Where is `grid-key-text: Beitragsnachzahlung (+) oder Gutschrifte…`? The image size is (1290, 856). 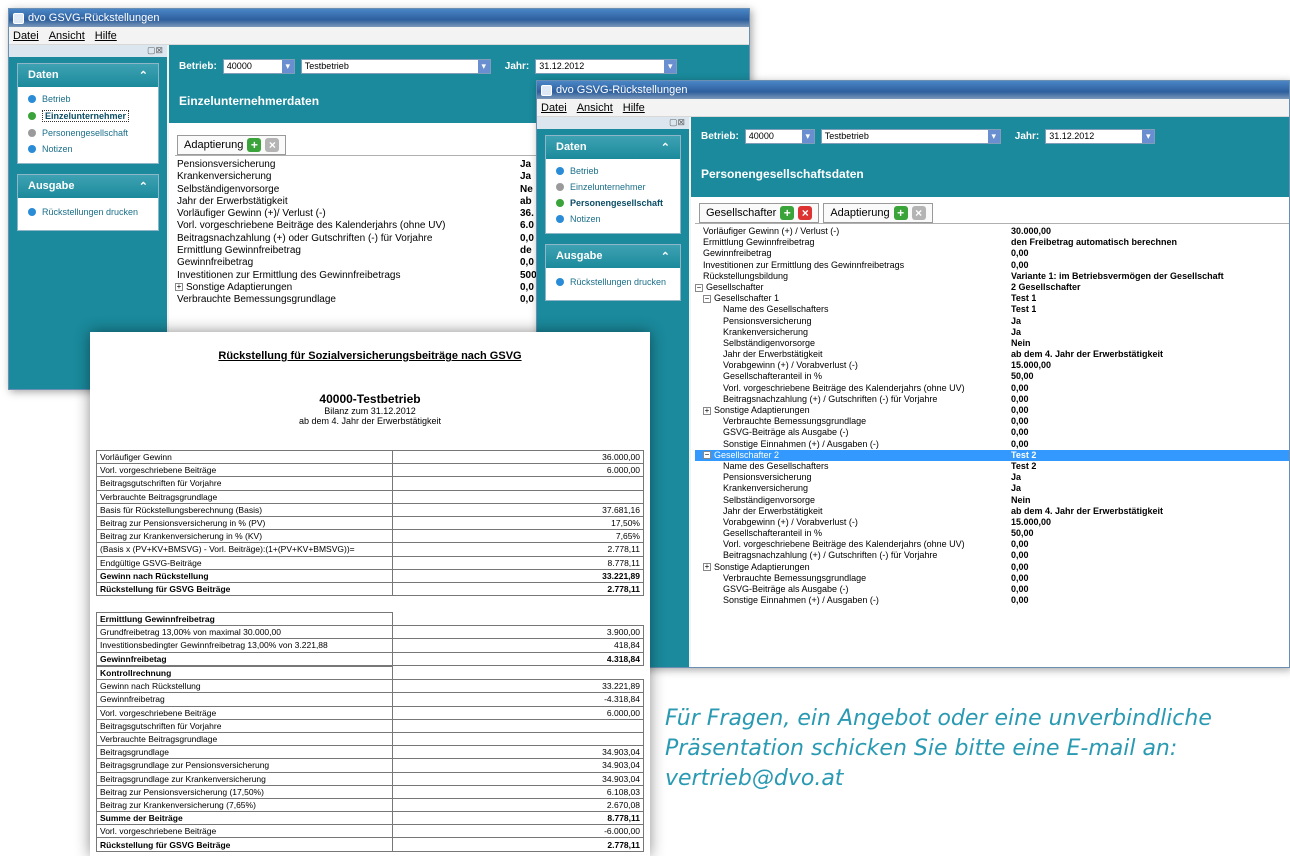
grid-key-text: Beitragsnachzahlung (+) oder Gutschrifte… is located at coordinates (305, 238).